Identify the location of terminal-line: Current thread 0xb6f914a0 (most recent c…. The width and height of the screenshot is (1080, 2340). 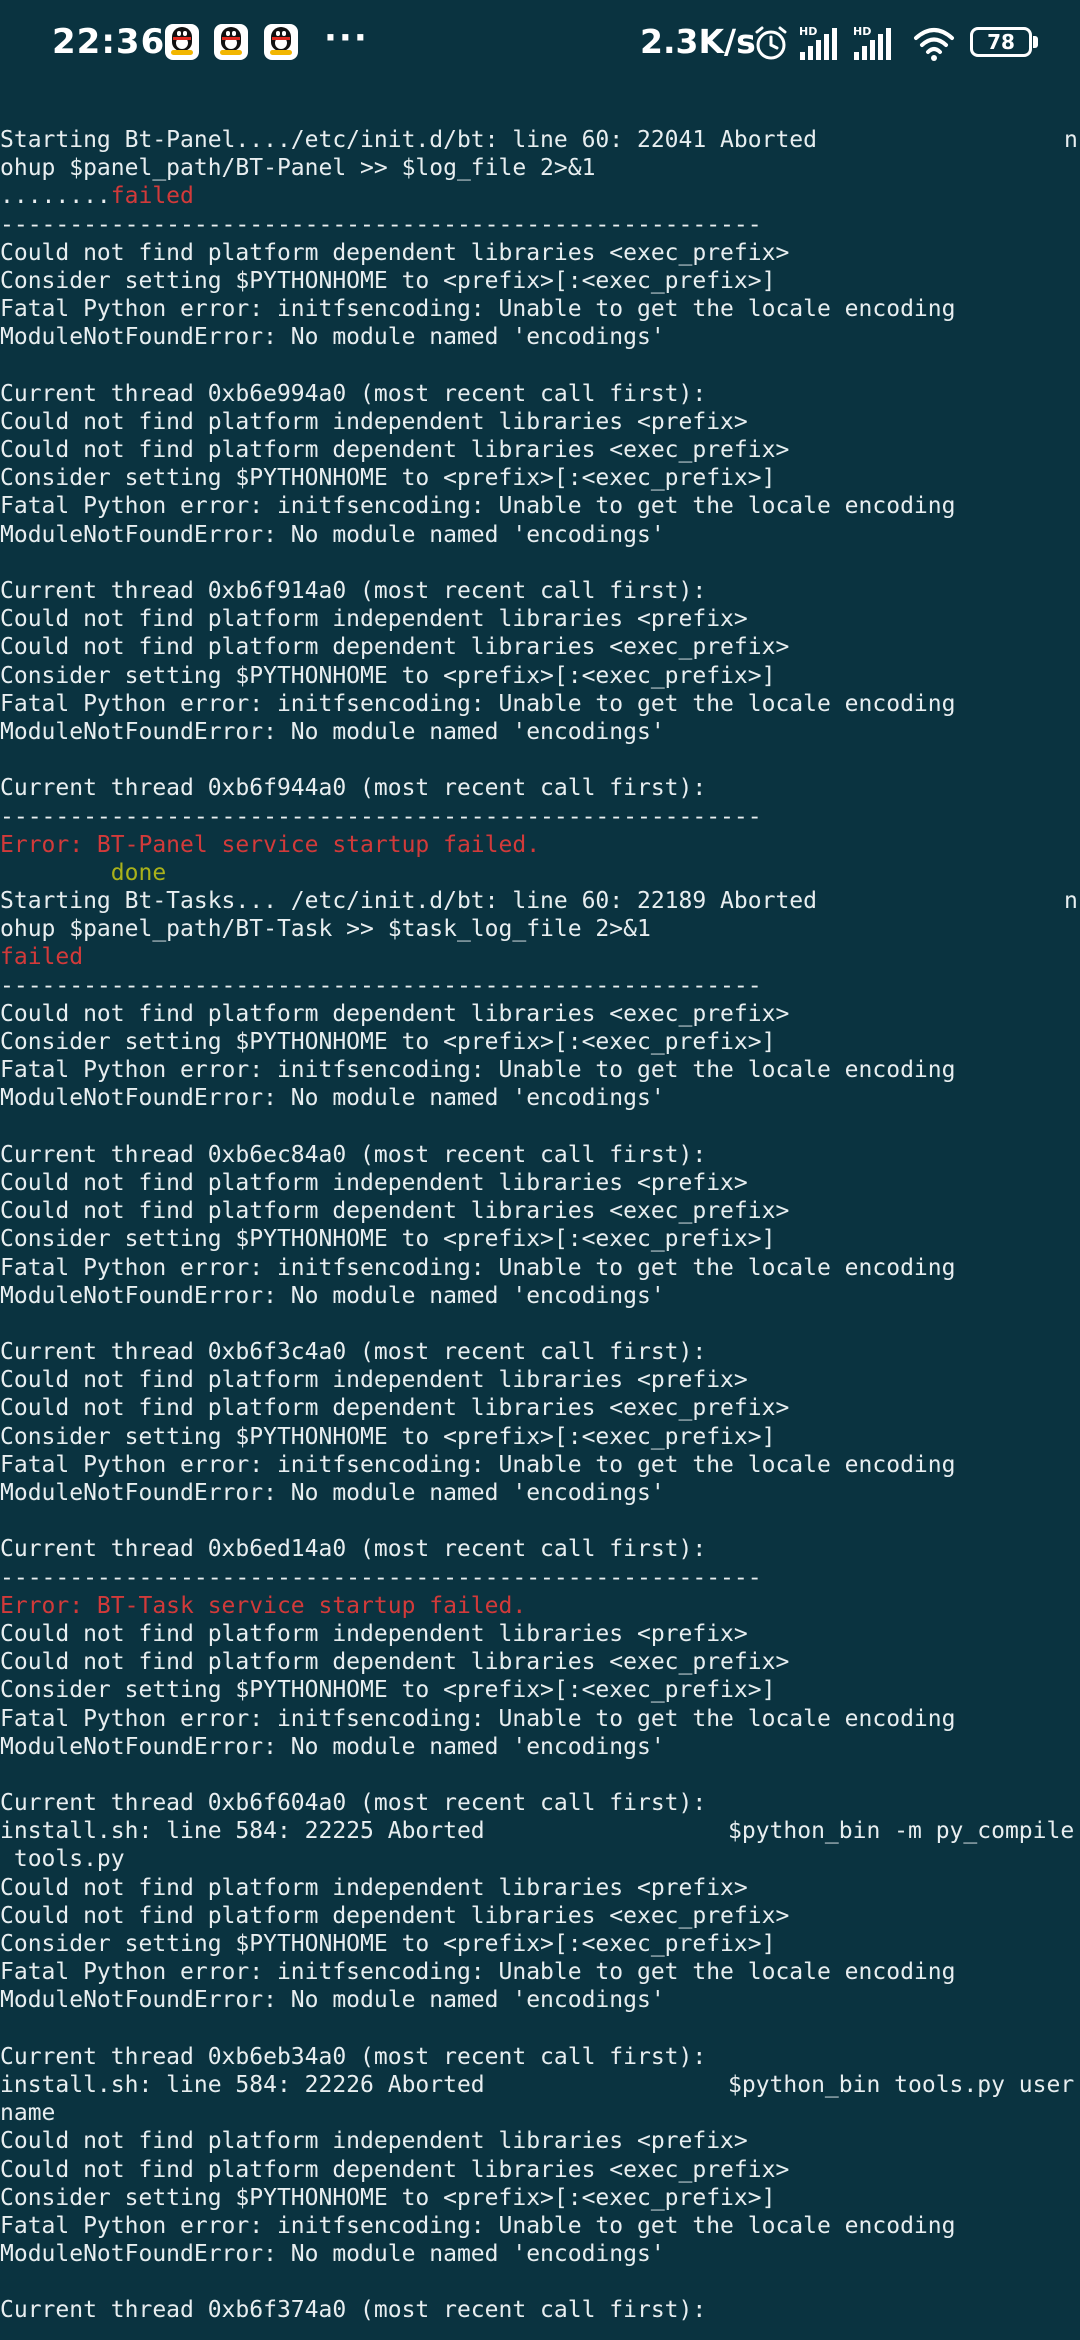
(540, 591).